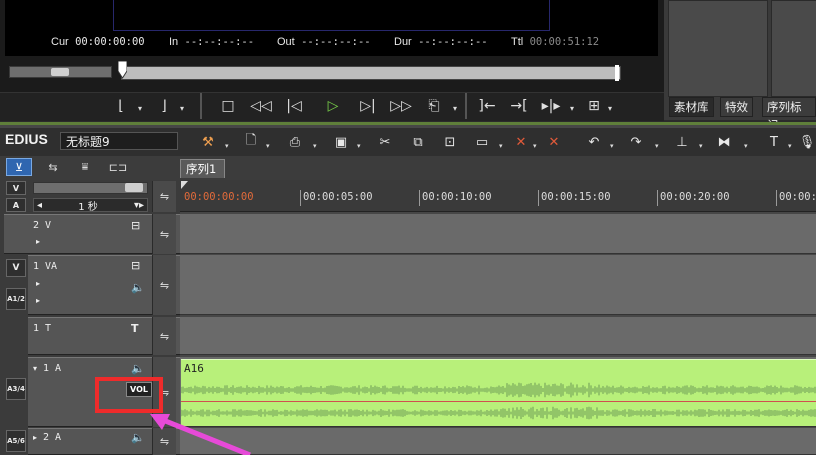 This screenshot has height=455, width=816. What do you see at coordinates (16, 205) in the screenshot?
I see `a-patch-icon: A` at bounding box center [16, 205].